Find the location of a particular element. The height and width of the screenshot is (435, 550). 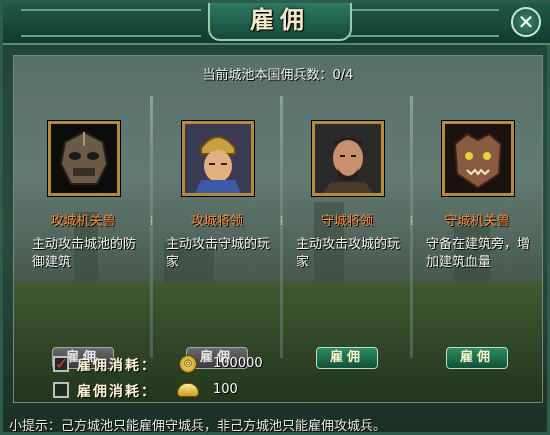

close-icon: ✕ is located at coordinates (526, 22).